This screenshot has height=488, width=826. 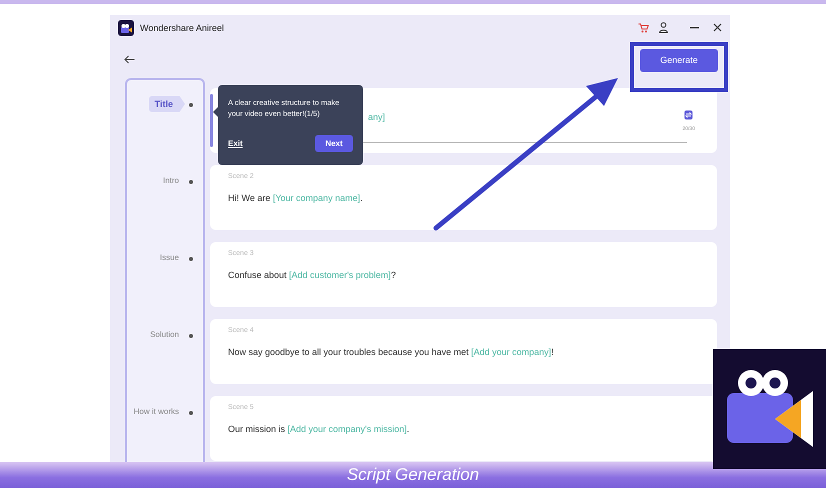 I want to click on step-tab: Intro, so click(x=170, y=180).